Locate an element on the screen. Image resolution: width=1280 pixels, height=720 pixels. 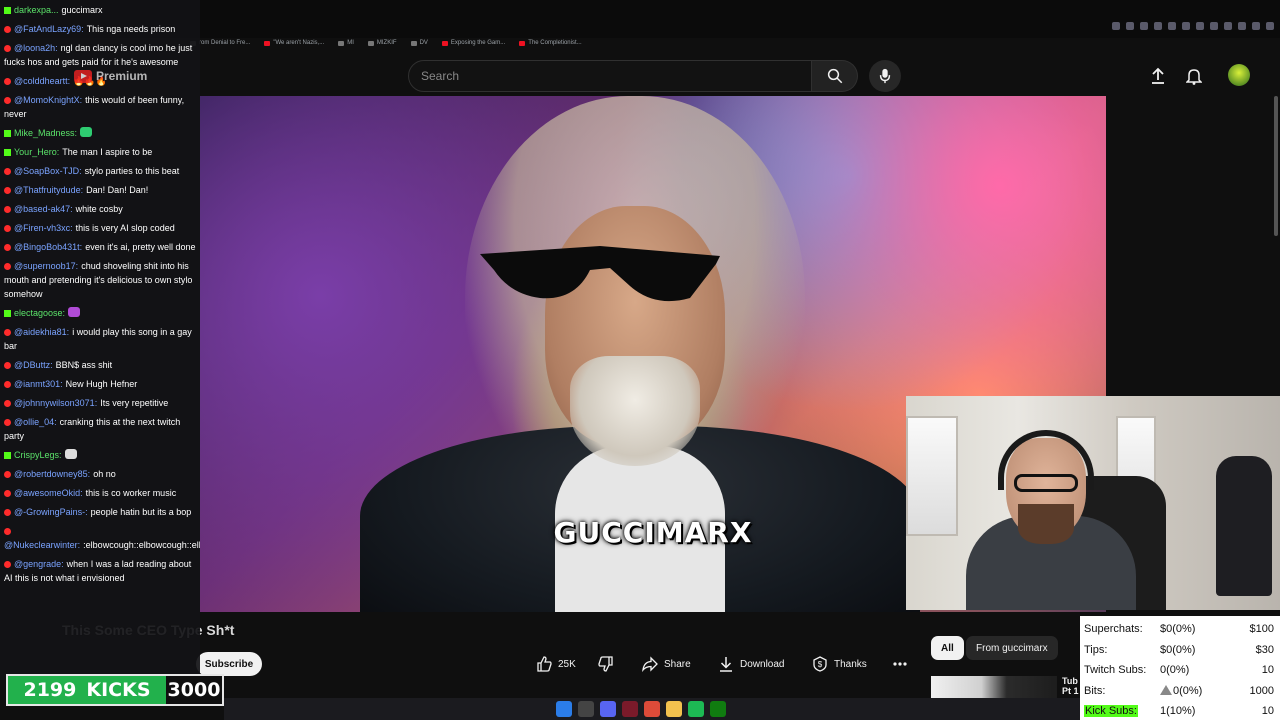
dislike-button is located at coordinates (606, 664).